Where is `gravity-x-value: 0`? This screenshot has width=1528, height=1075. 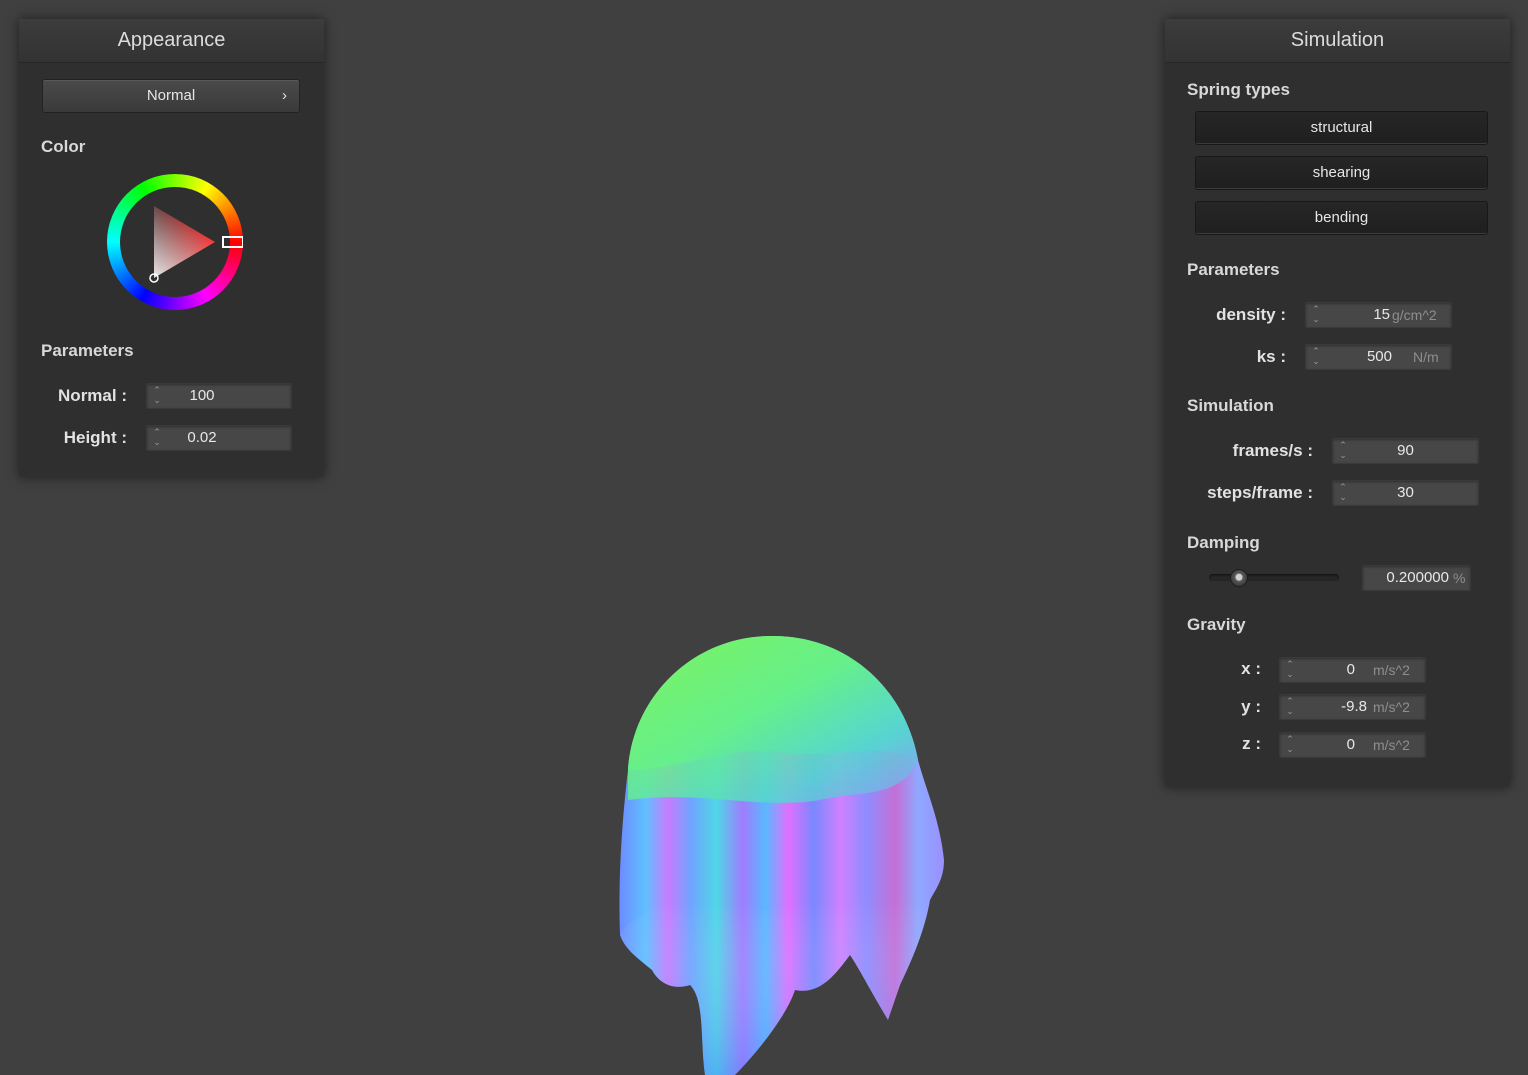
gravity-x-value: 0 is located at coordinates (1350, 669).